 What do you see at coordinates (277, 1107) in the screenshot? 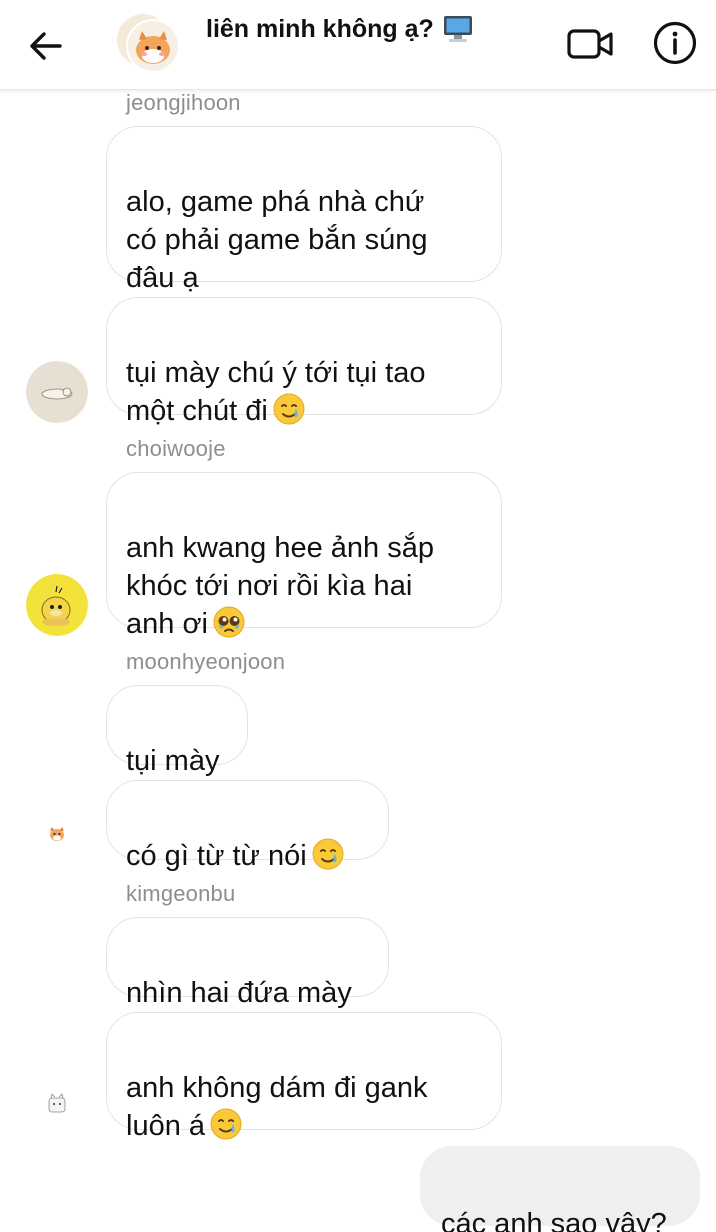
I see `message-text: anh không dám đi gank luôn á` at bounding box center [277, 1107].